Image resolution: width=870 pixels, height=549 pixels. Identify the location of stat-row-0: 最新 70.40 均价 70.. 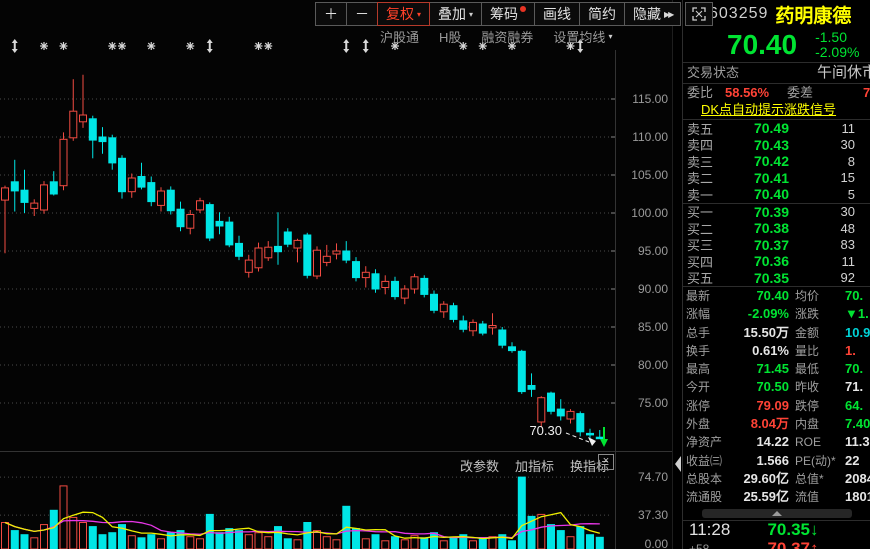
(776, 296).